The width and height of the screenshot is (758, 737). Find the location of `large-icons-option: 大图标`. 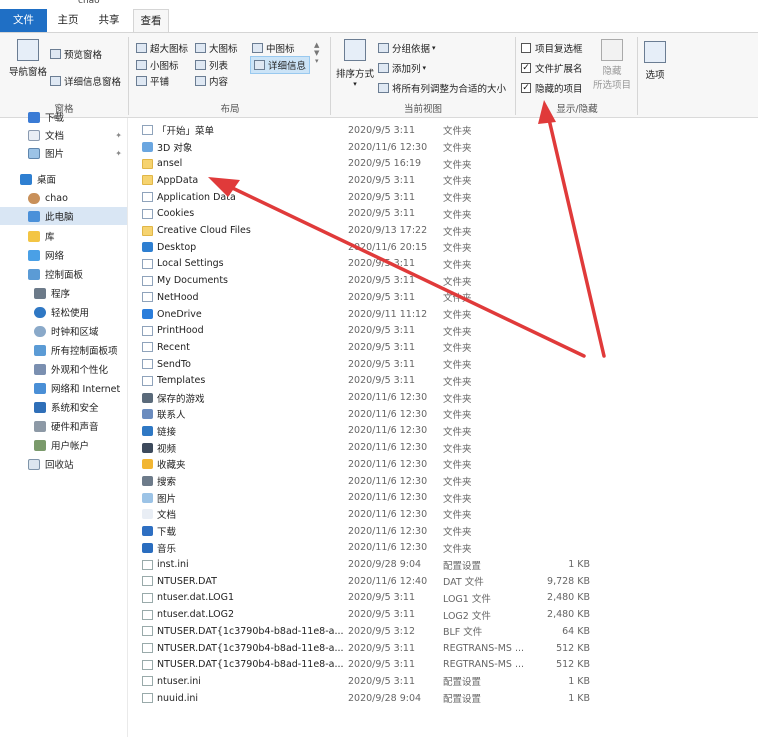

large-icons-option: 大图标 is located at coordinates (216, 48).